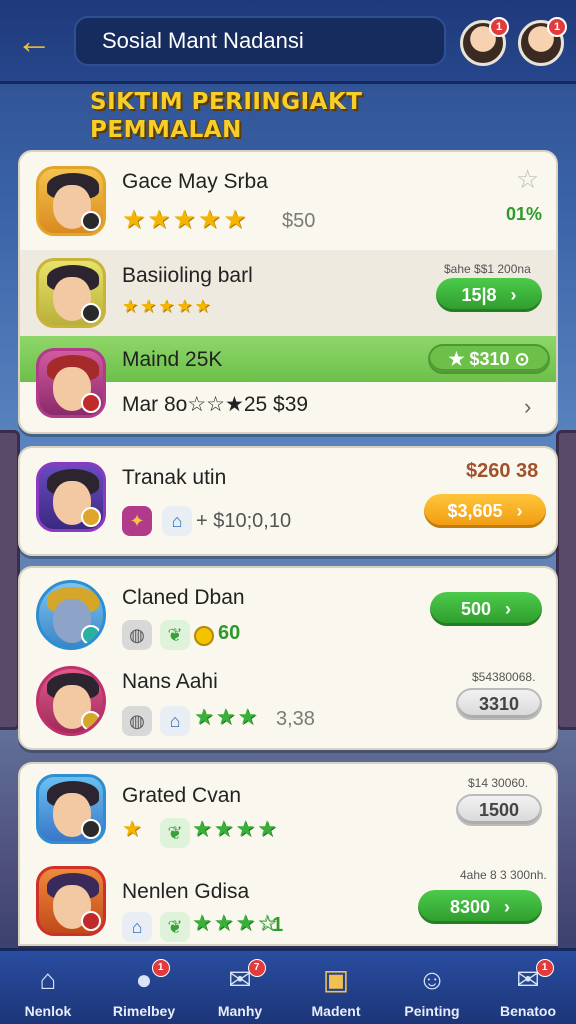 This screenshot has width=576, height=1024. I want to click on buy-button: 8300 ›, so click(480, 907).